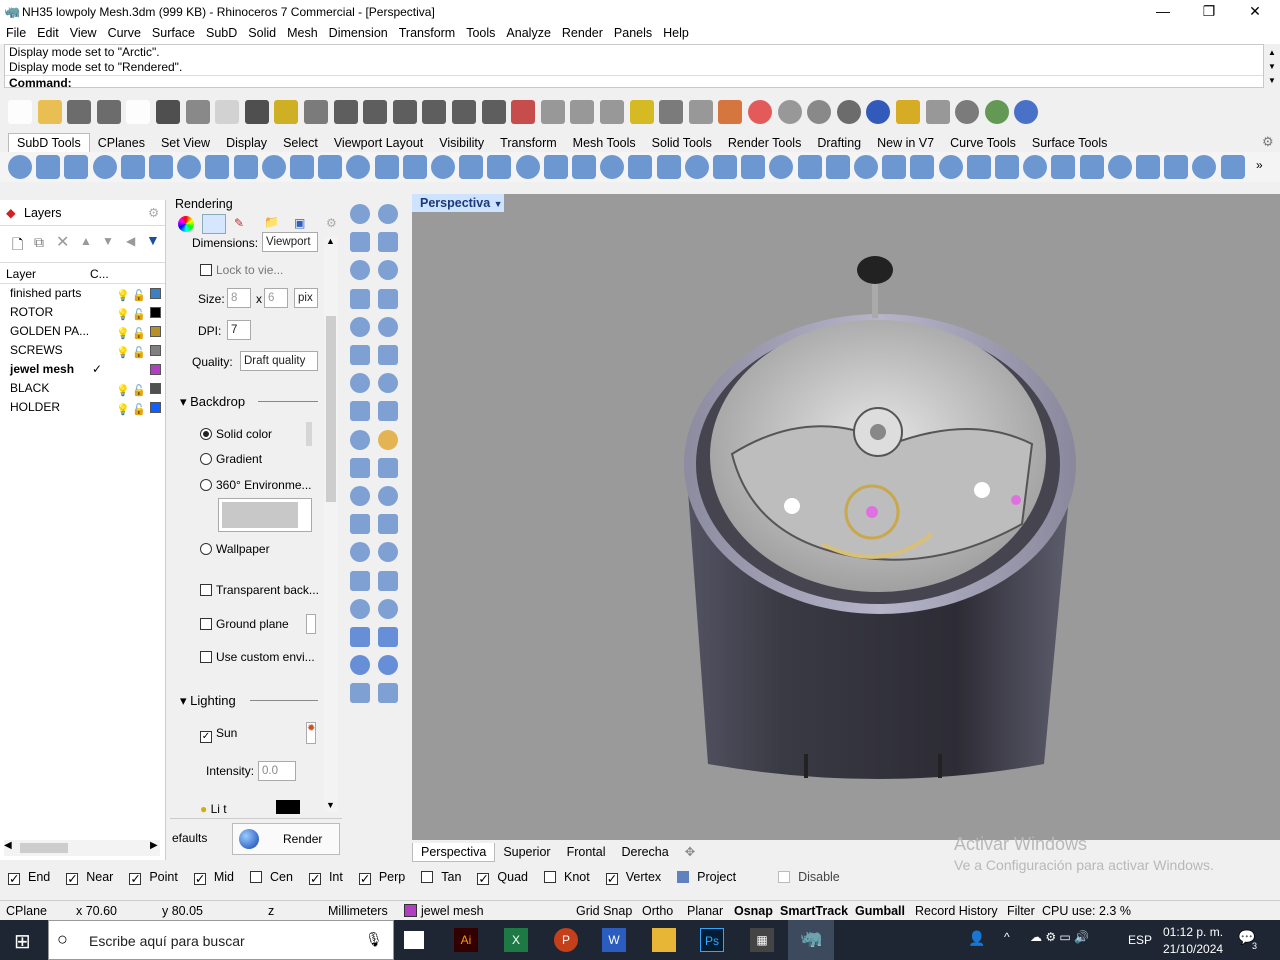  I want to click on menu-mesh: Mesh, so click(302, 32).